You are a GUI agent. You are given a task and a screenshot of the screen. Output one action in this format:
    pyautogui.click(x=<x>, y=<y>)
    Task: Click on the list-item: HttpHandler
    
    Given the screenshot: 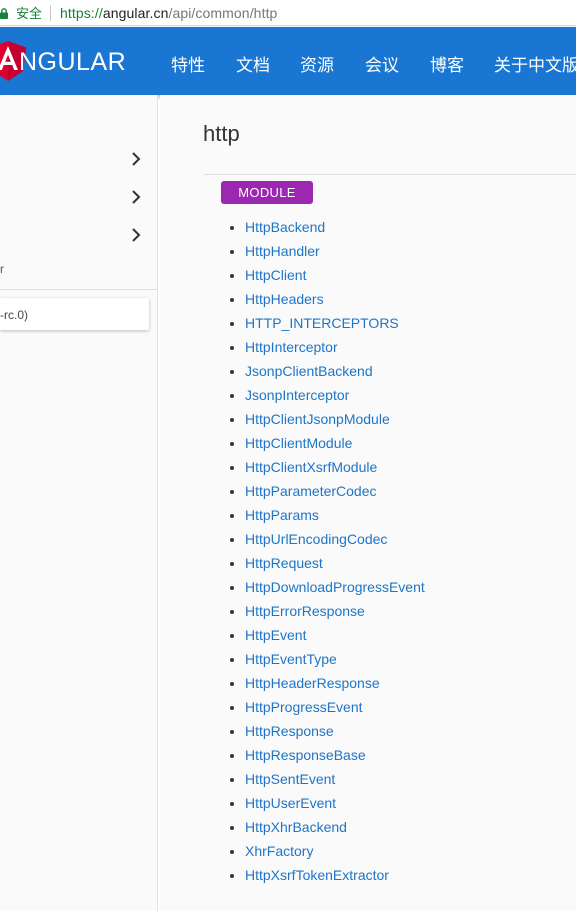 What is the action you would take?
    pyautogui.click(x=327, y=255)
    